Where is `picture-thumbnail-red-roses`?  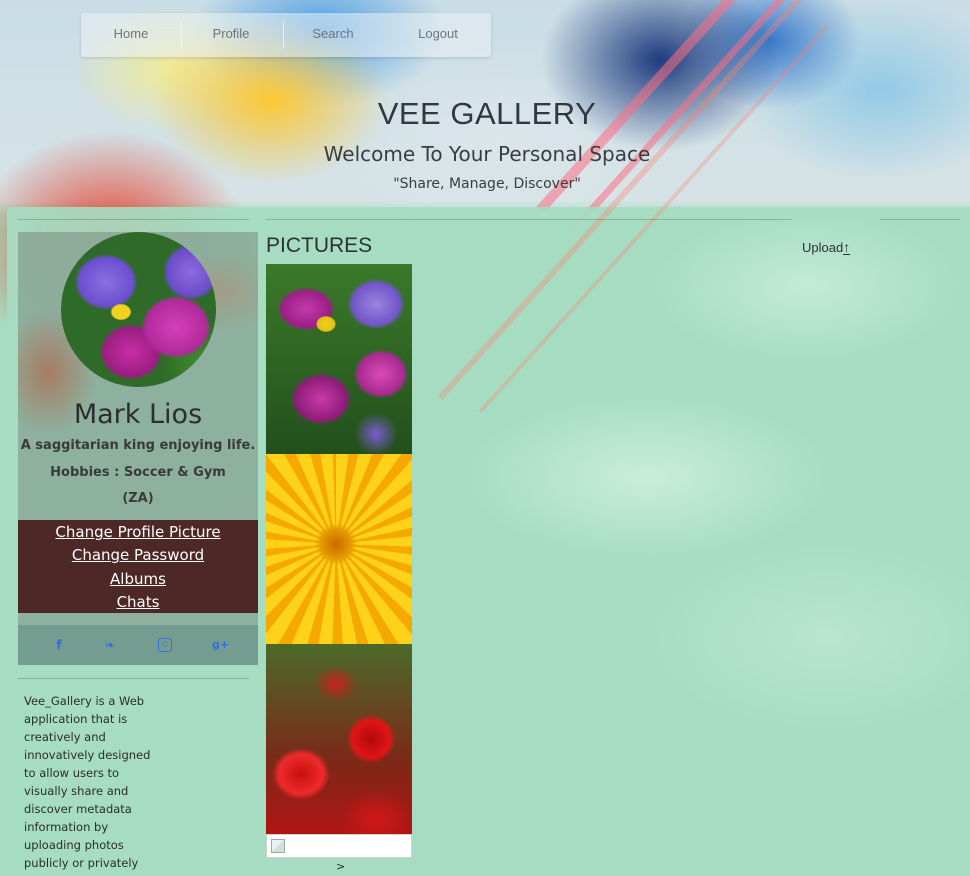 picture-thumbnail-red-roses is located at coordinates (339, 739).